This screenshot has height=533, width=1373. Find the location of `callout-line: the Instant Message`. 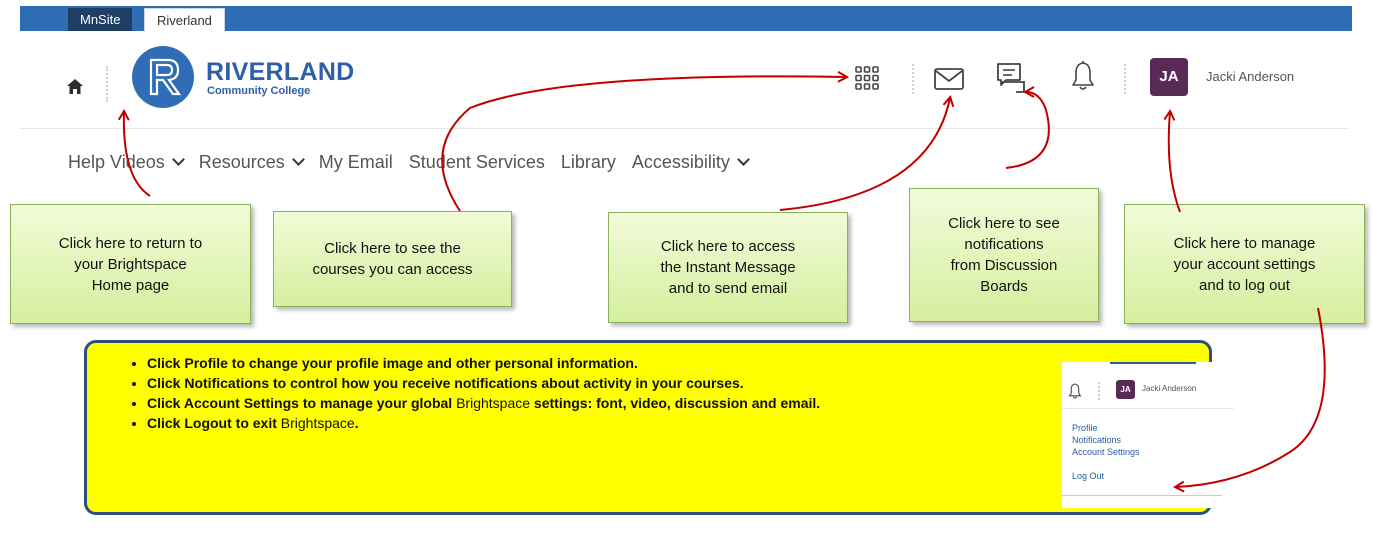

callout-line: the Instant Message is located at coordinates (728, 267).